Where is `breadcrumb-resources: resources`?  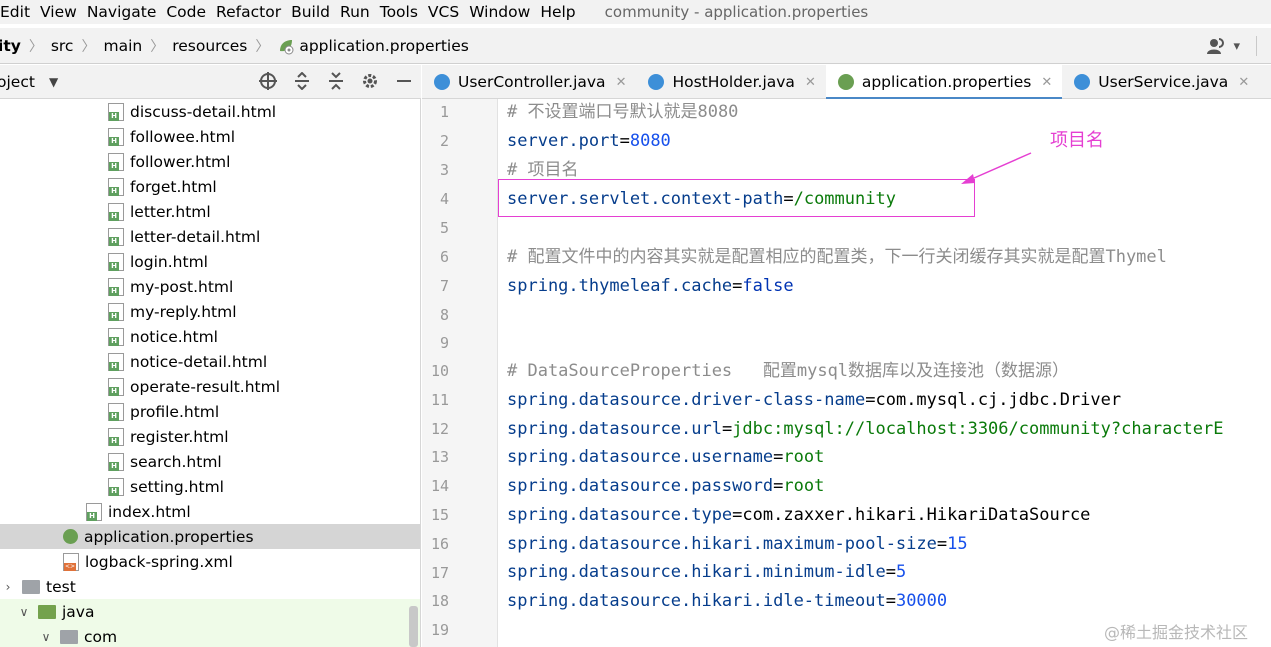 breadcrumb-resources: resources is located at coordinates (209, 46).